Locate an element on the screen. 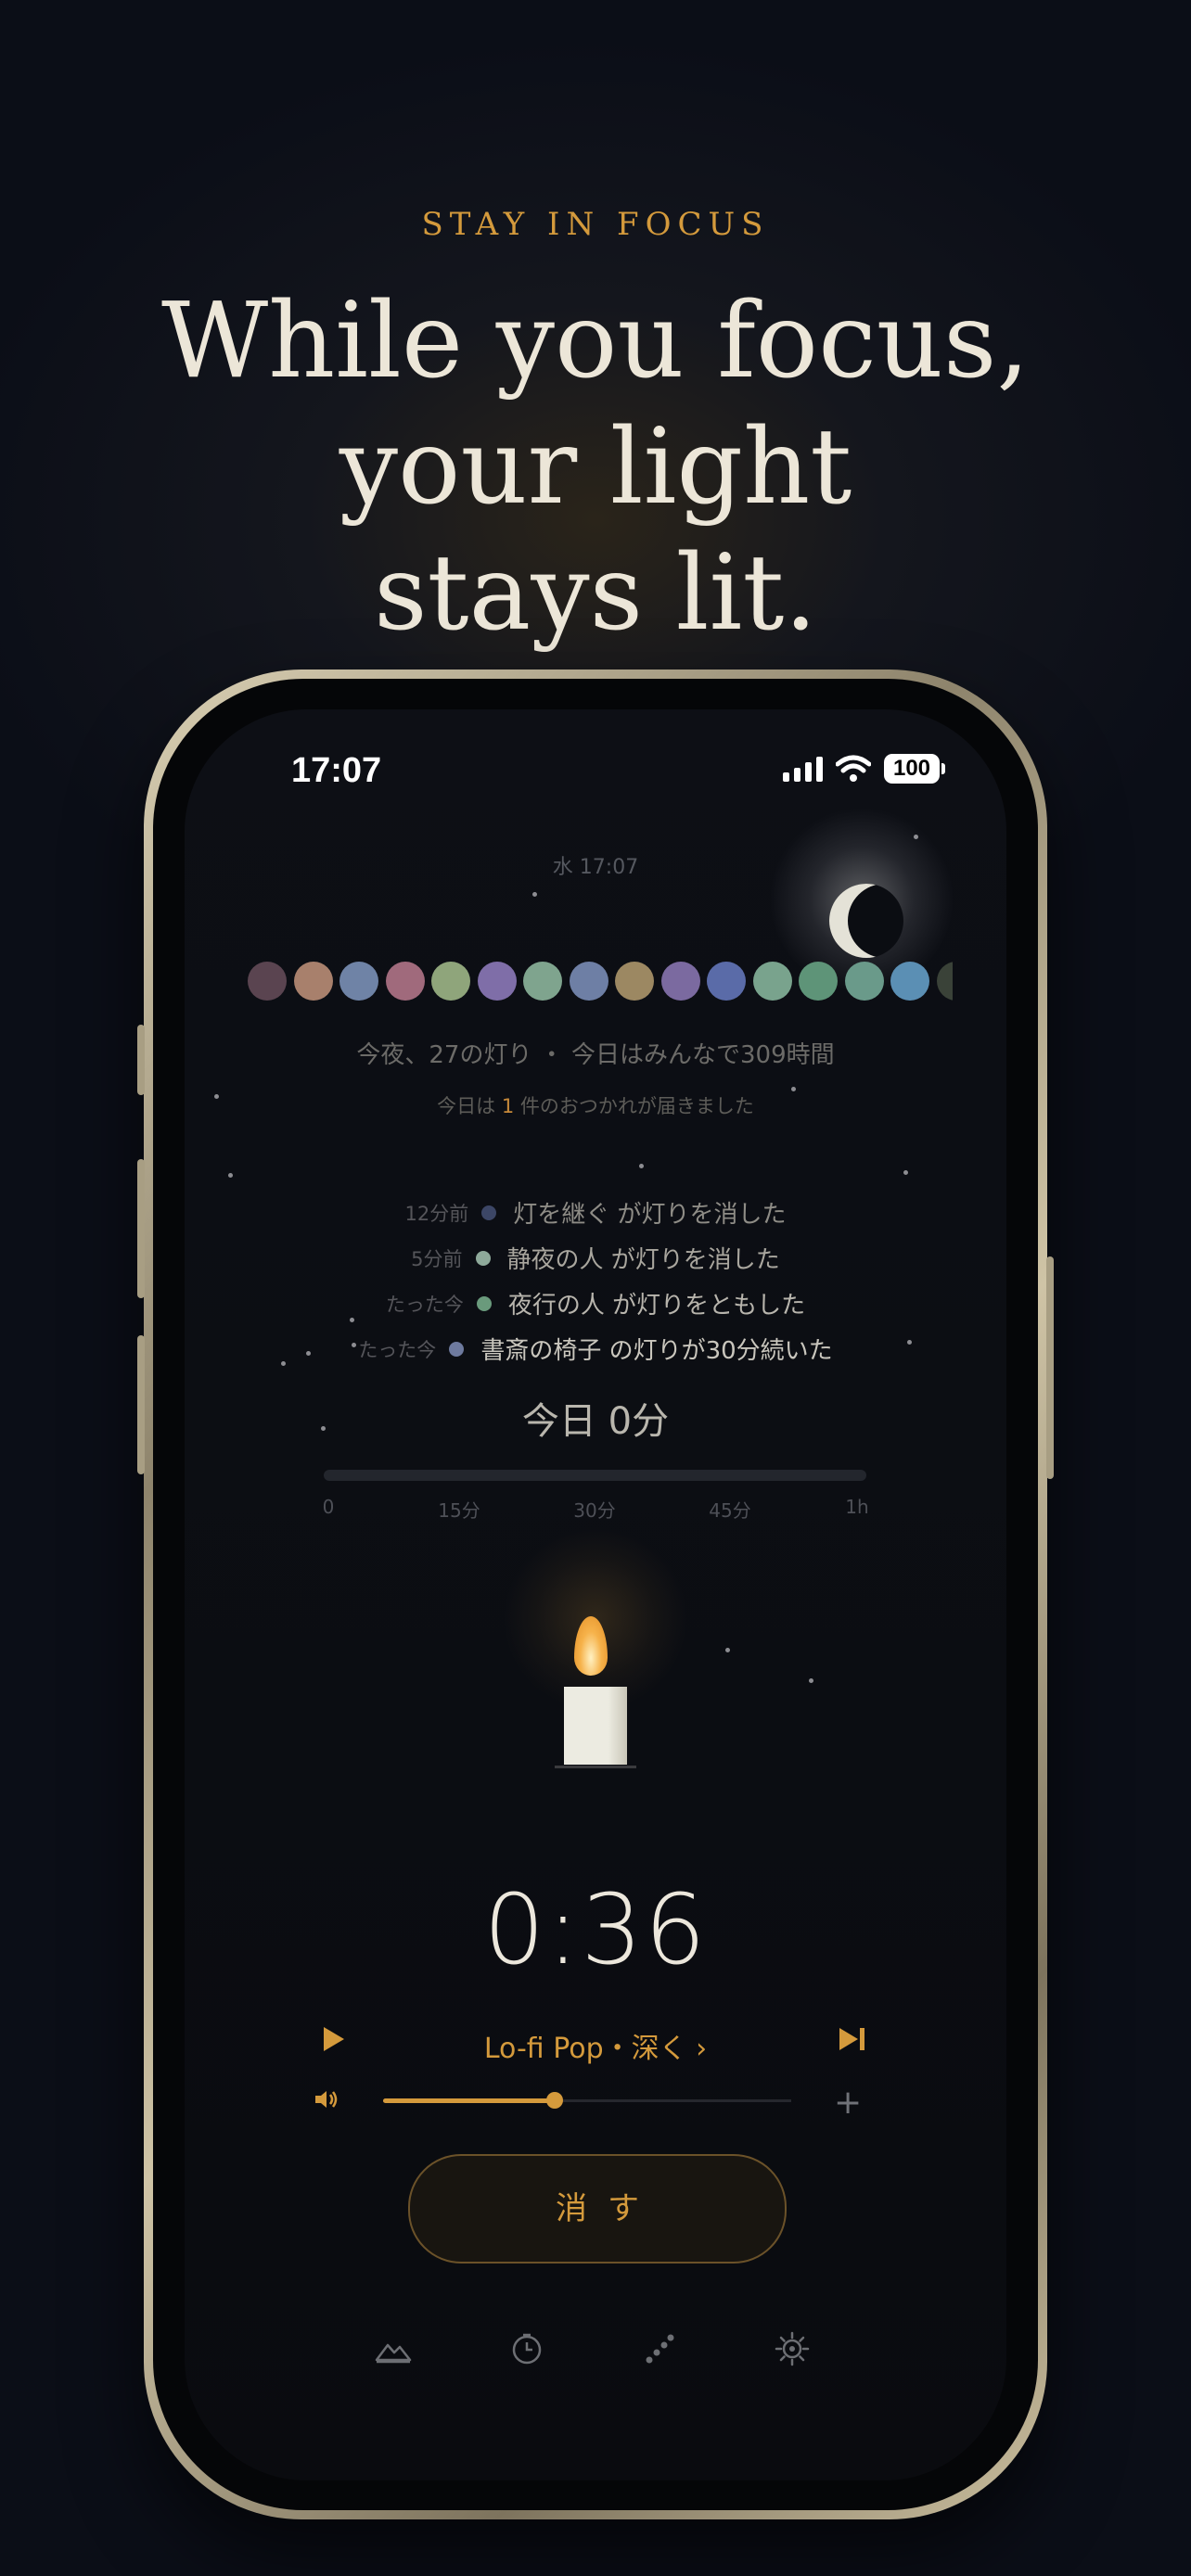 The width and height of the screenshot is (1191, 2576). gear-icon is located at coordinates (792, 2348).